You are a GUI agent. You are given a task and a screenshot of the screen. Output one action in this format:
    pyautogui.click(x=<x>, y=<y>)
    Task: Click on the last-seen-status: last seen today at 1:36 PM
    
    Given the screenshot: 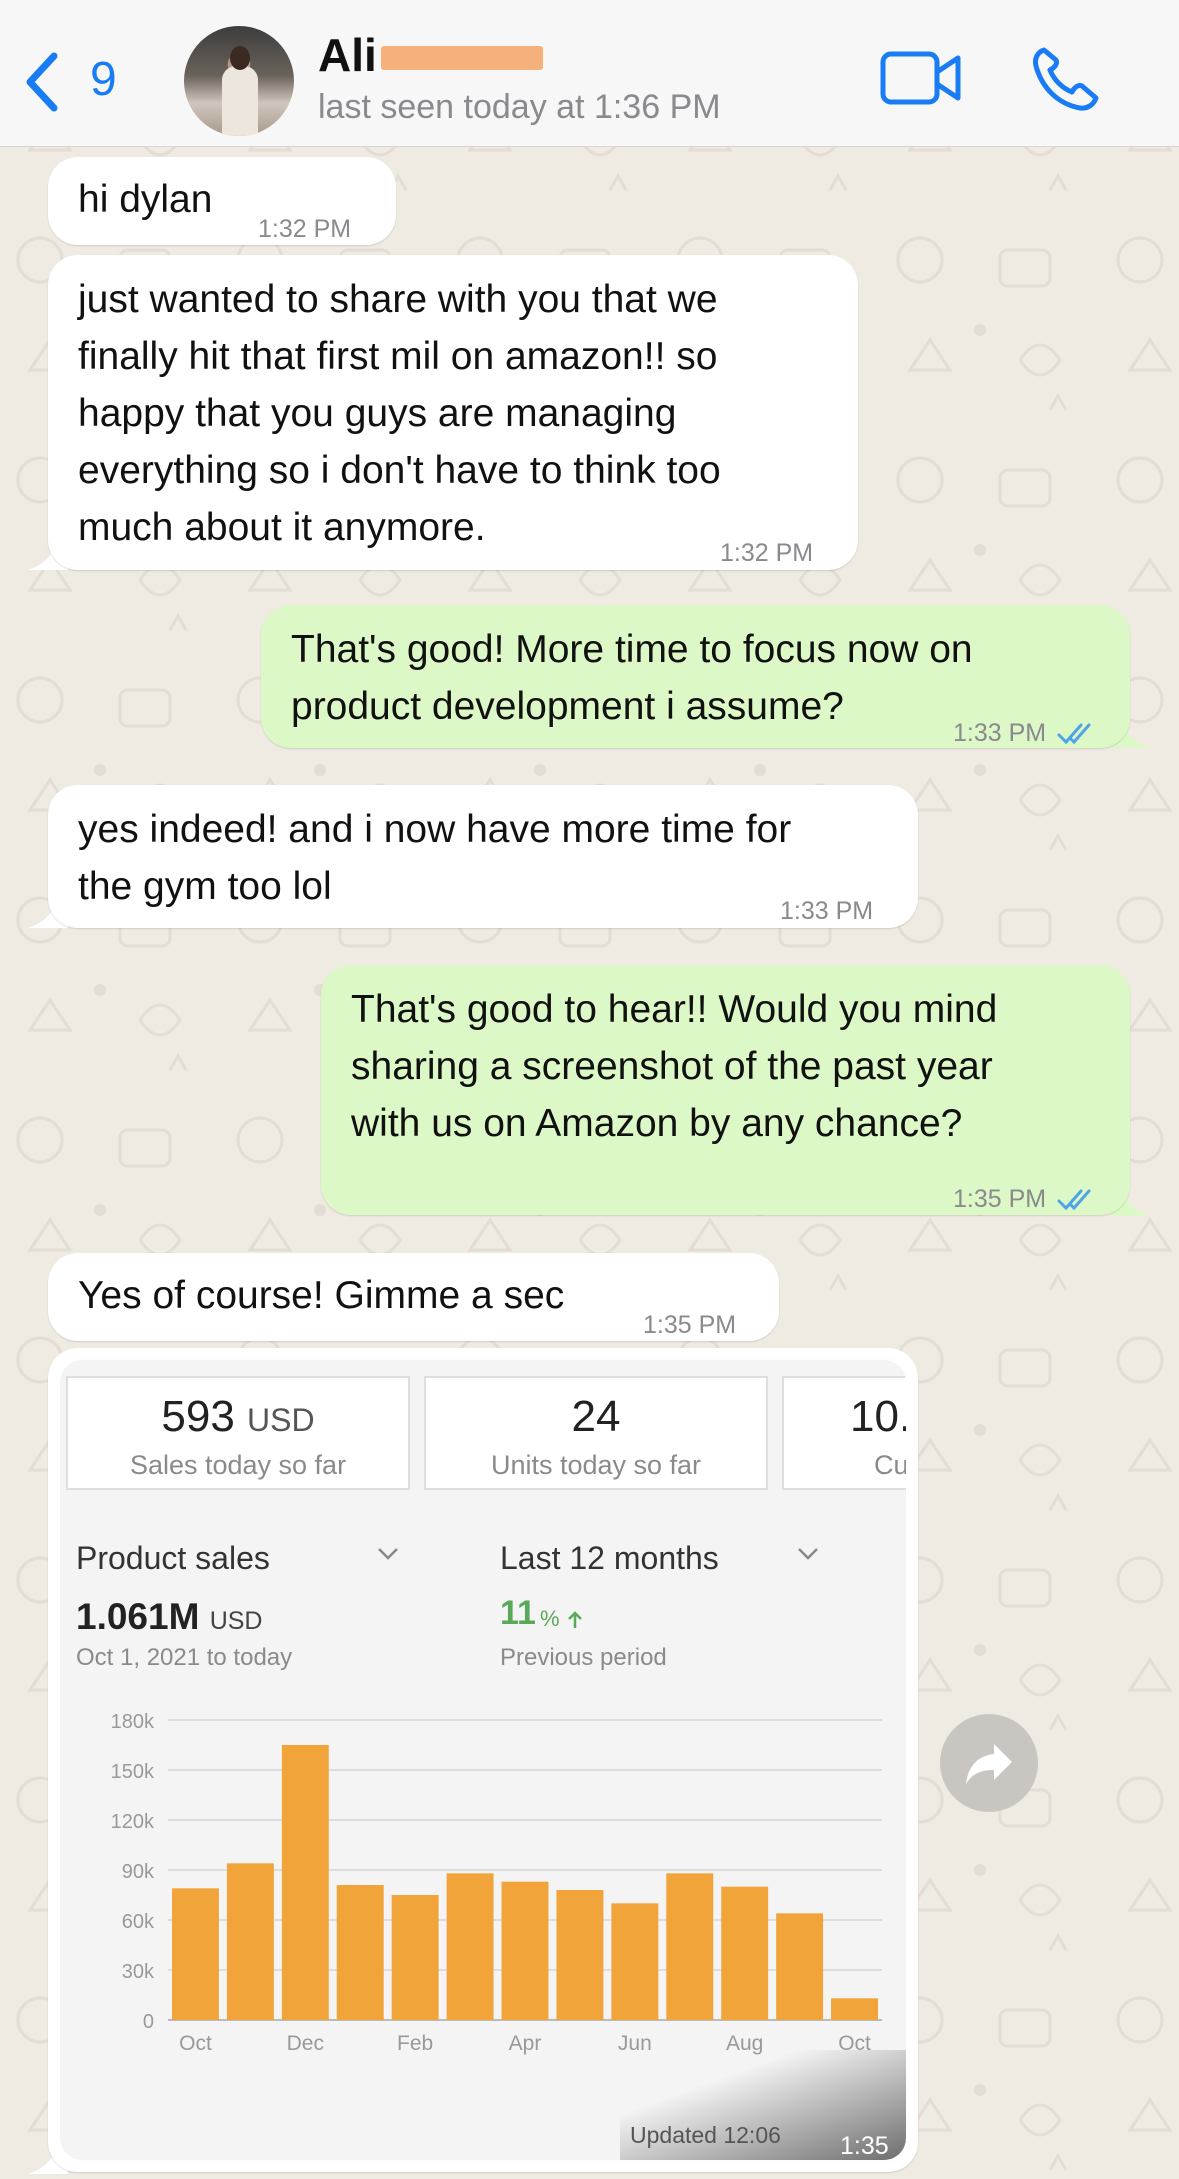 What is the action you would take?
    pyautogui.click(x=519, y=107)
    